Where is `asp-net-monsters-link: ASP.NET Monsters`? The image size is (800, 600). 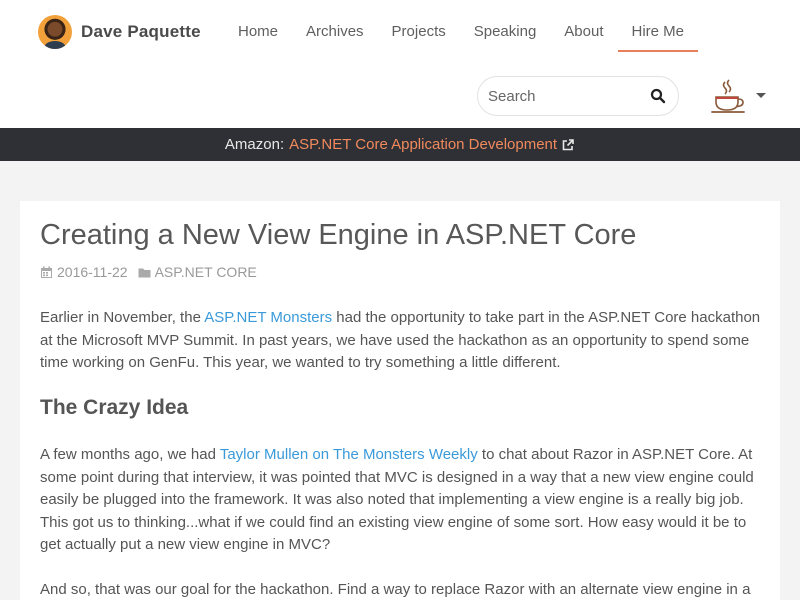
asp-net-monsters-link: ASP.NET Monsters is located at coordinates (268, 317).